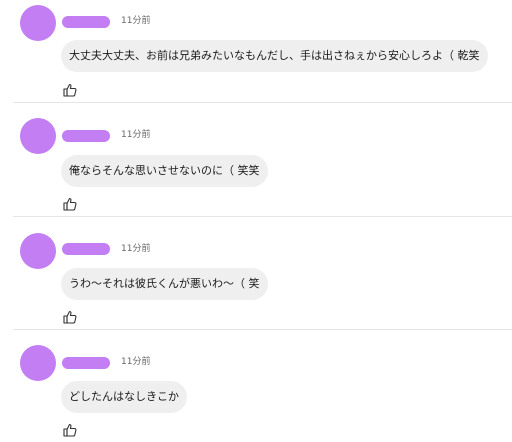 The width and height of the screenshot is (512, 442). What do you see at coordinates (164, 284) in the screenshot?
I see `comment-text: うわ〜それは彼氏くんが悪いわ〜（ 笑` at bounding box center [164, 284].